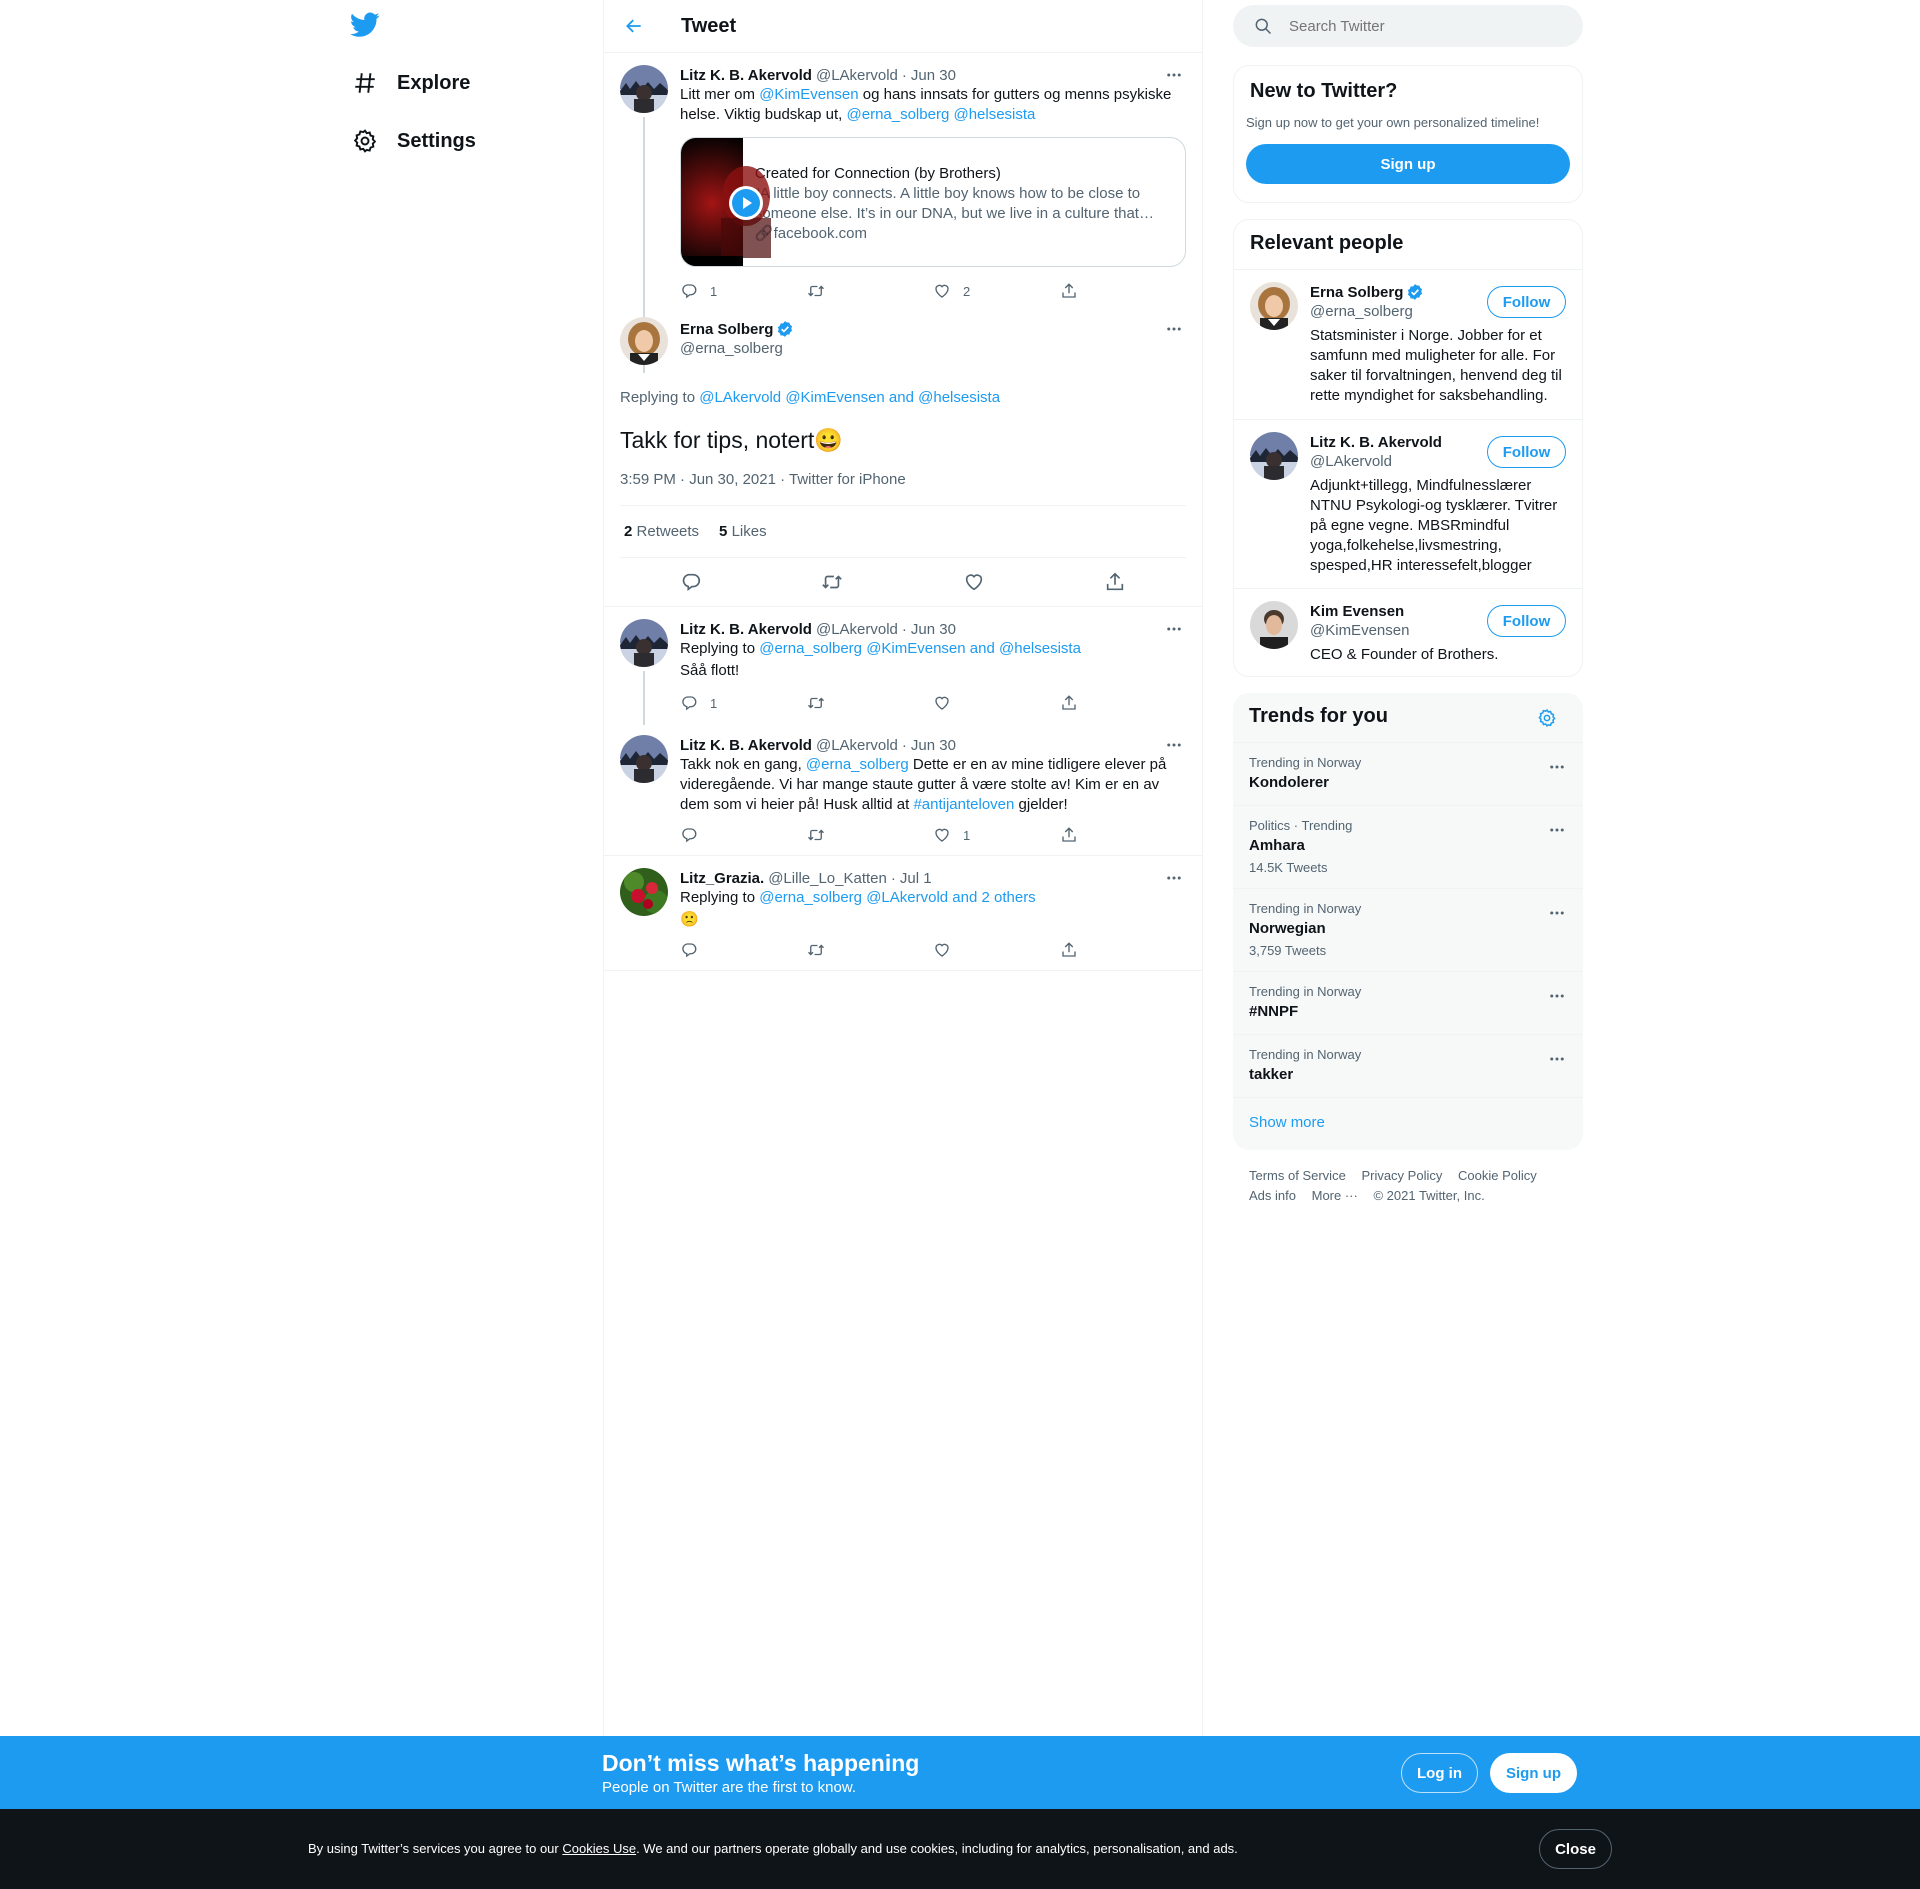 Image resolution: width=1920 pixels, height=1889 pixels. I want to click on heart-icon, so click(974, 582).